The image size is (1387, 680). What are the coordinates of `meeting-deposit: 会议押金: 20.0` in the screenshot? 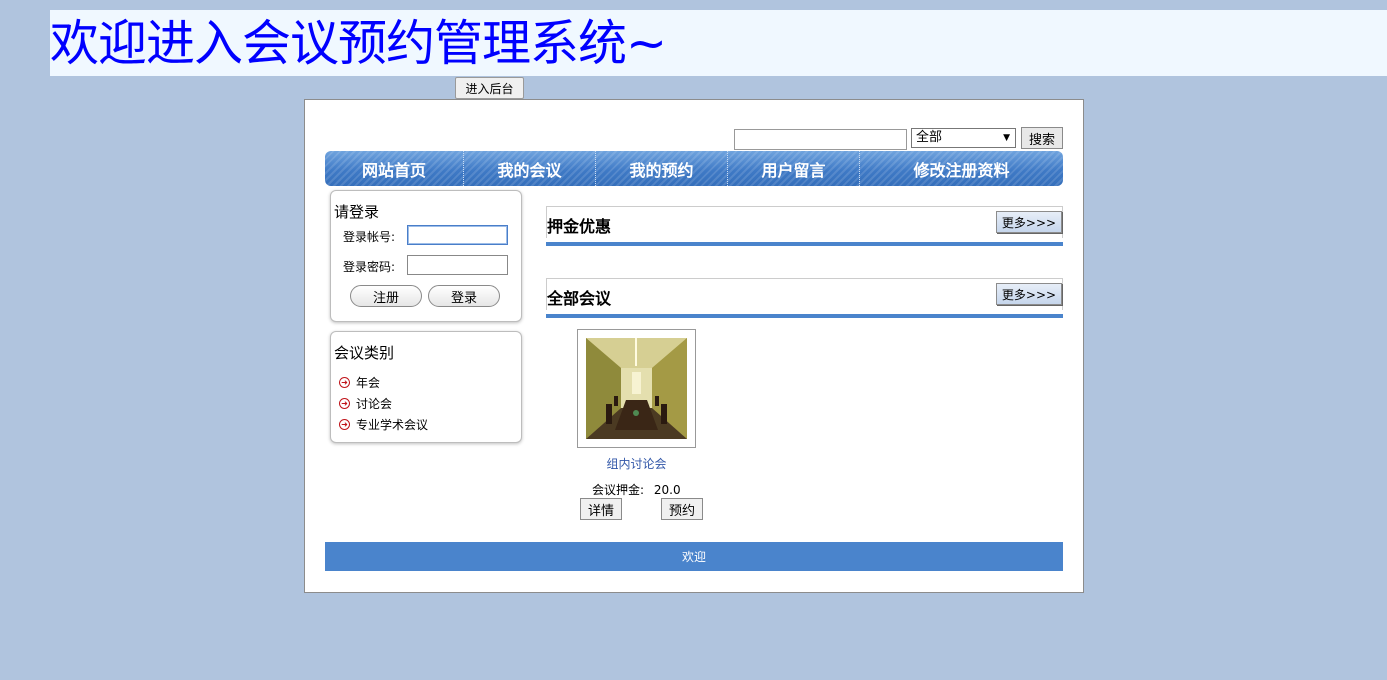 It's located at (636, 489).